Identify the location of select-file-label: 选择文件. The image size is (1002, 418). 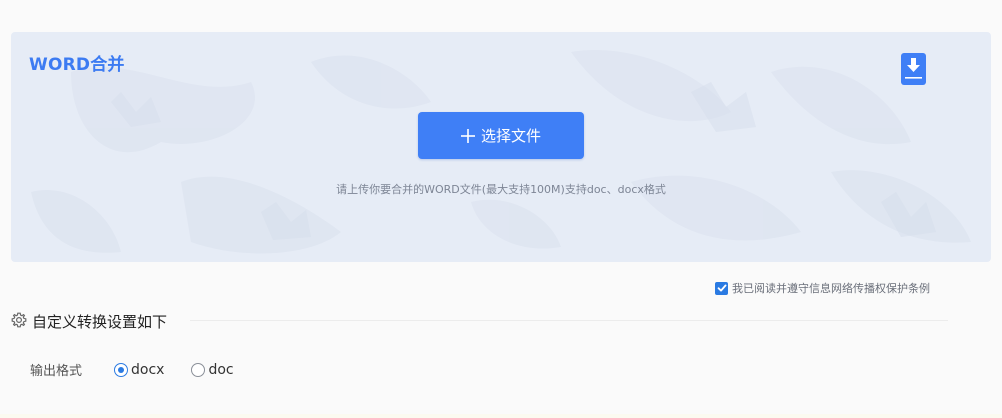
(510, 136).